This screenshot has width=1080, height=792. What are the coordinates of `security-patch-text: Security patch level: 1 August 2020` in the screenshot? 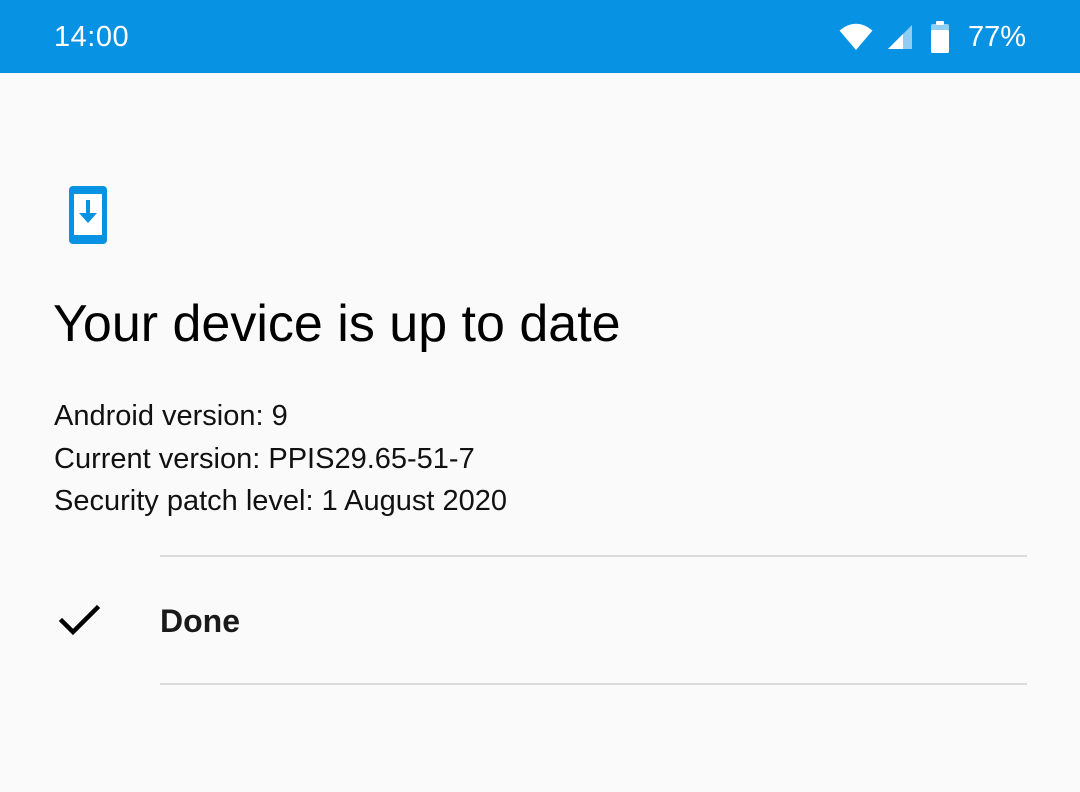 It's located at (281, 501).